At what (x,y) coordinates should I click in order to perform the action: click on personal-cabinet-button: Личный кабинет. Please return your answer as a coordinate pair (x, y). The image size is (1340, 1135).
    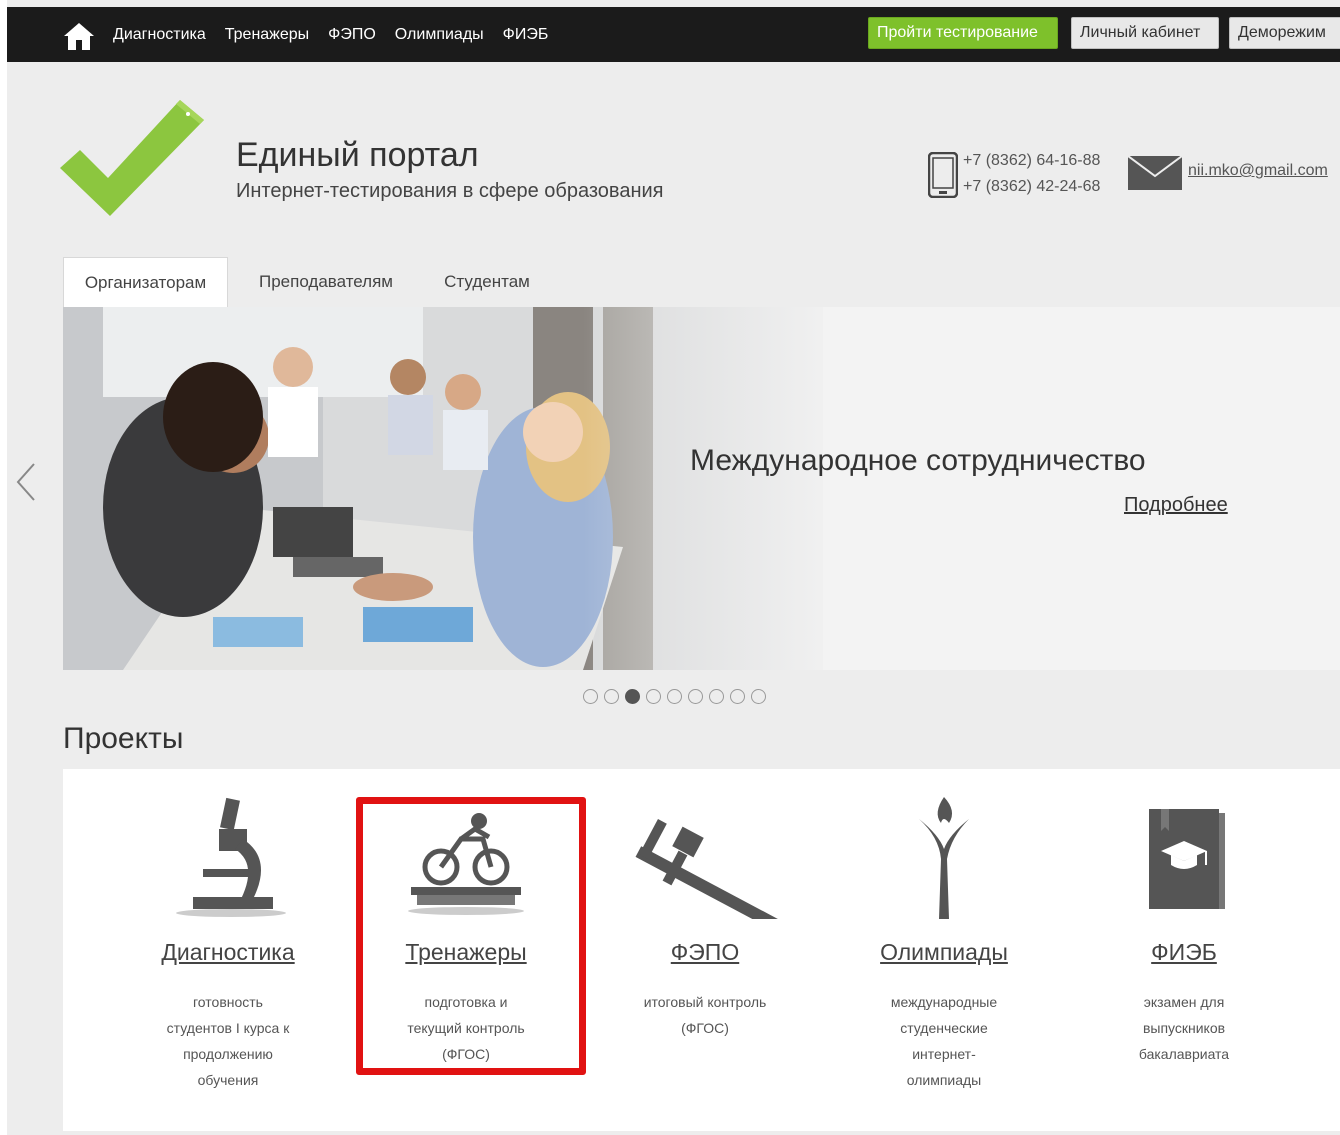
    Looking at the image, I should click on (1145, 33).